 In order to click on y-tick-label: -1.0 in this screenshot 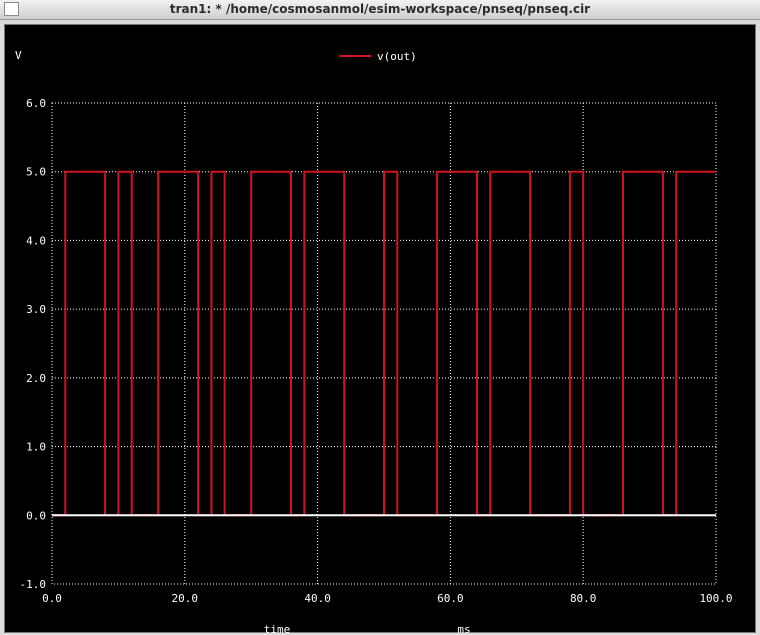, I will do `click(33, 584)`.